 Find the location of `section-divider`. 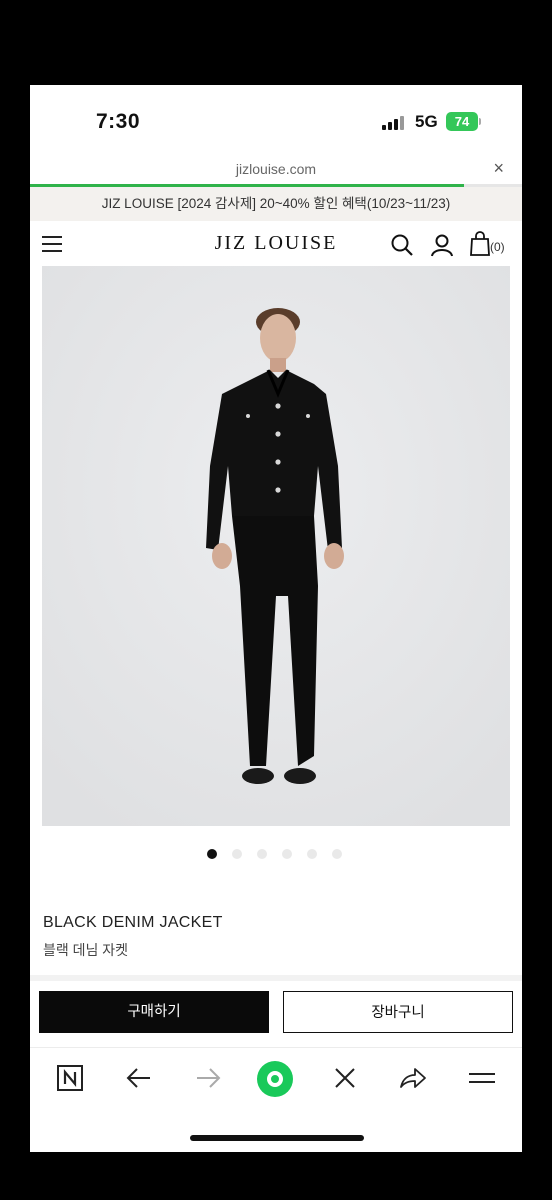

section-divider is located at coordinates (276, 978).